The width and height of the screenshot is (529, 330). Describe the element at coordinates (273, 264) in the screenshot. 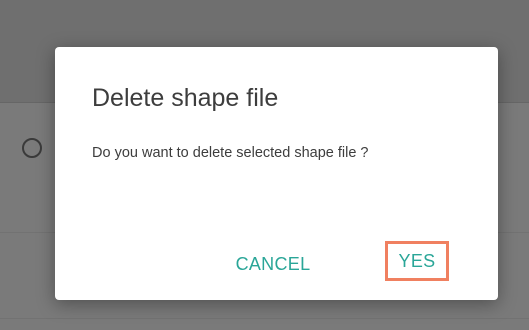

I see `cancel-button: CANCEL` at that location.